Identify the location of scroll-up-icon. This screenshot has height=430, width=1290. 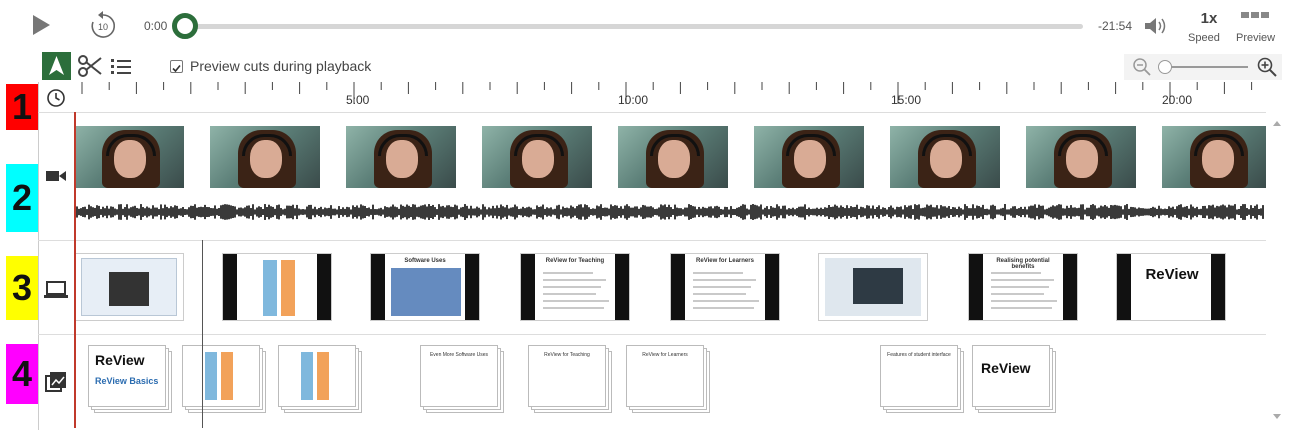
(1277, 123).